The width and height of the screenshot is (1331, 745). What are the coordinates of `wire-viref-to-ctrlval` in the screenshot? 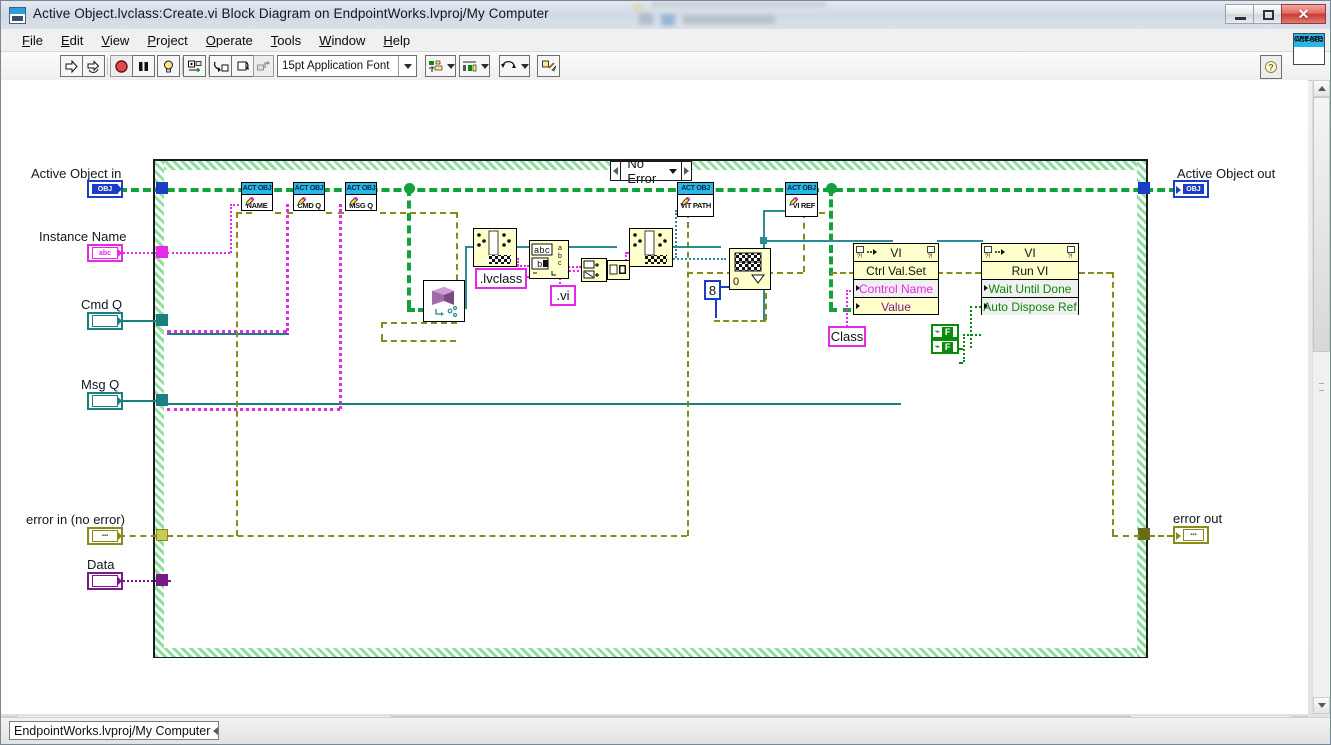 It's located at (828, 241).